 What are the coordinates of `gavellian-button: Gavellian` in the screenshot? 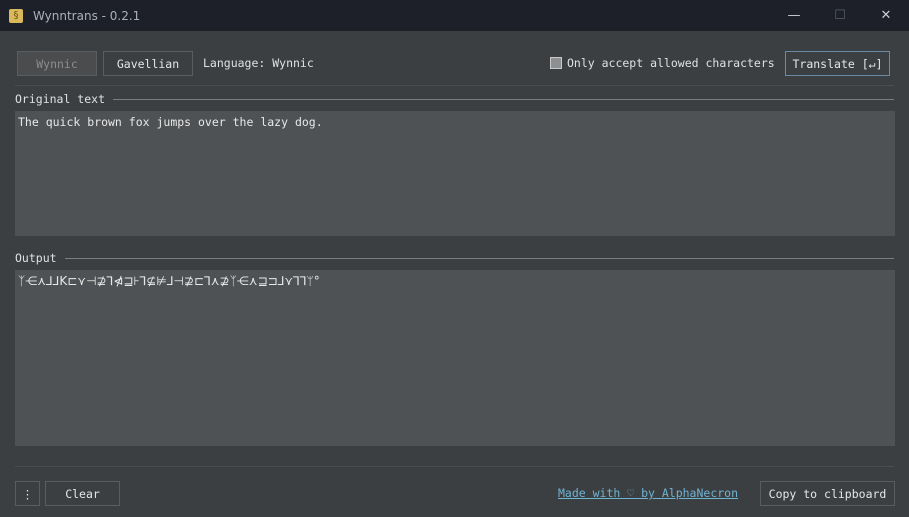 It's located at (148, 63).